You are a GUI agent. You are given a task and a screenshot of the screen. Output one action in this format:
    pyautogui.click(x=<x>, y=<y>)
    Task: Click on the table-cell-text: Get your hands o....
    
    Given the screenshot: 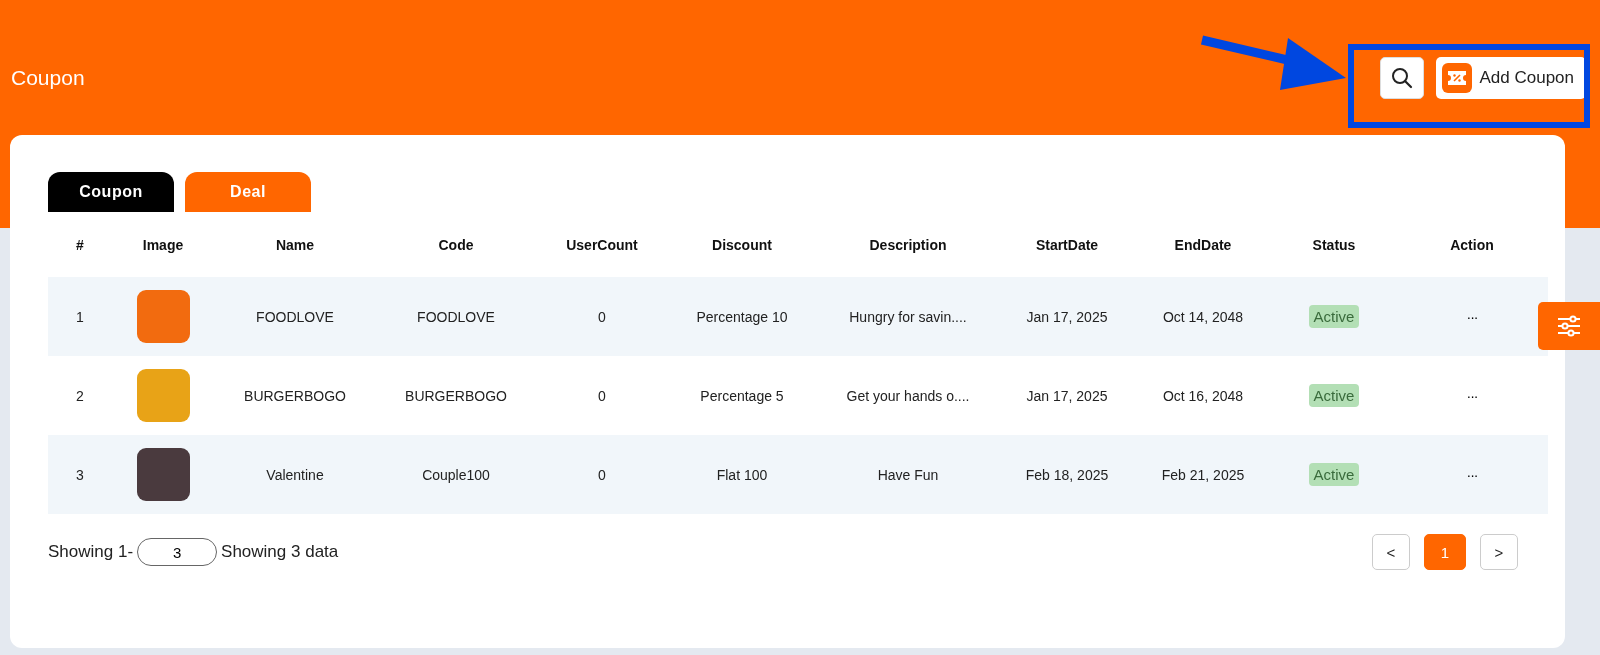 What is the action you would take?
    pyautogui.click(x=908, y=396)
    